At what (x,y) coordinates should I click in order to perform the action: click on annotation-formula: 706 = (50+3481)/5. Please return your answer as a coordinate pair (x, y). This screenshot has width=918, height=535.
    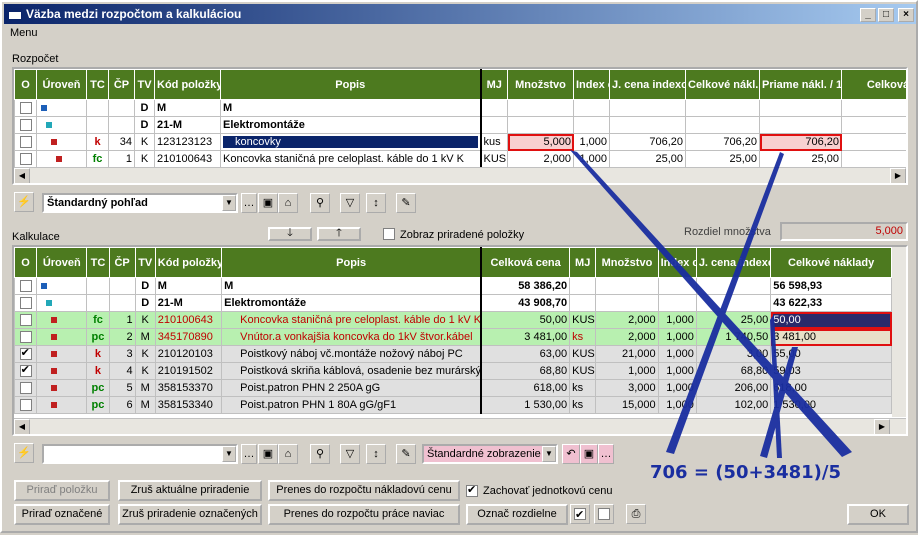
    Looking at the image, I should click on (745, 472).